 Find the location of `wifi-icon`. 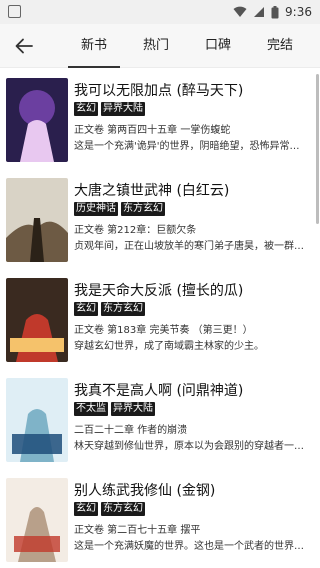

wifi-icon is located at coordinates (240, 11).